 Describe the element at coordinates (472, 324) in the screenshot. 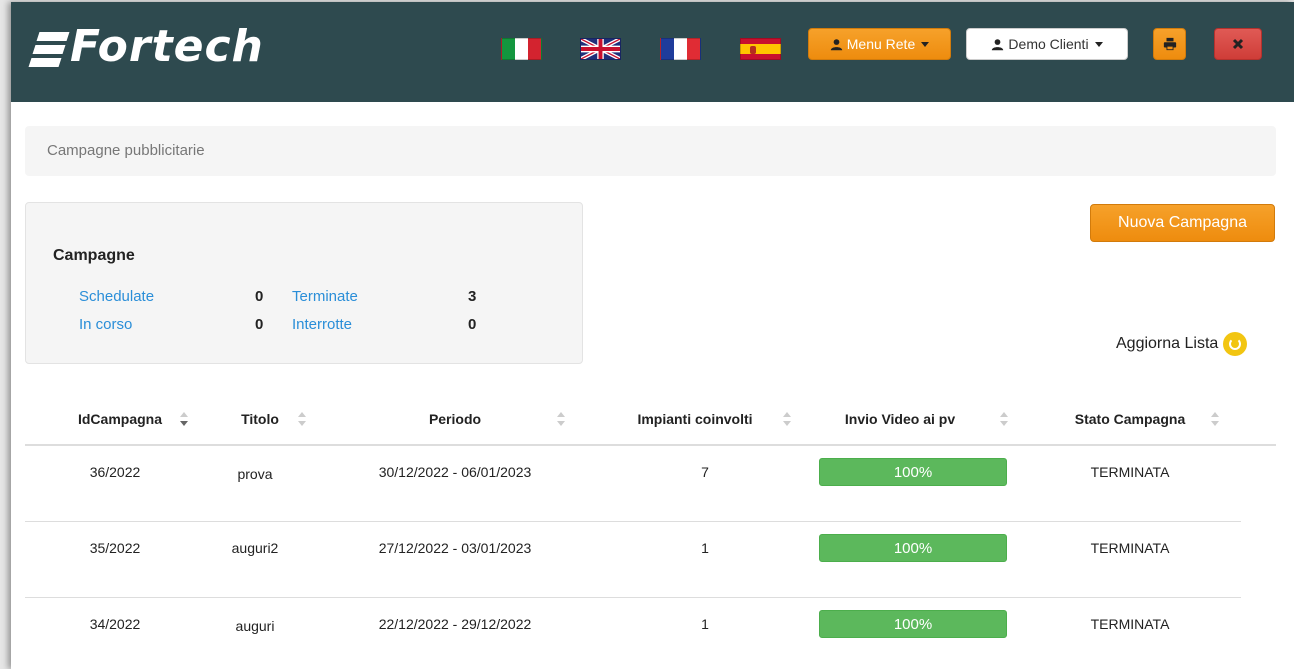

I see `interrotte-count: 0` at that location.